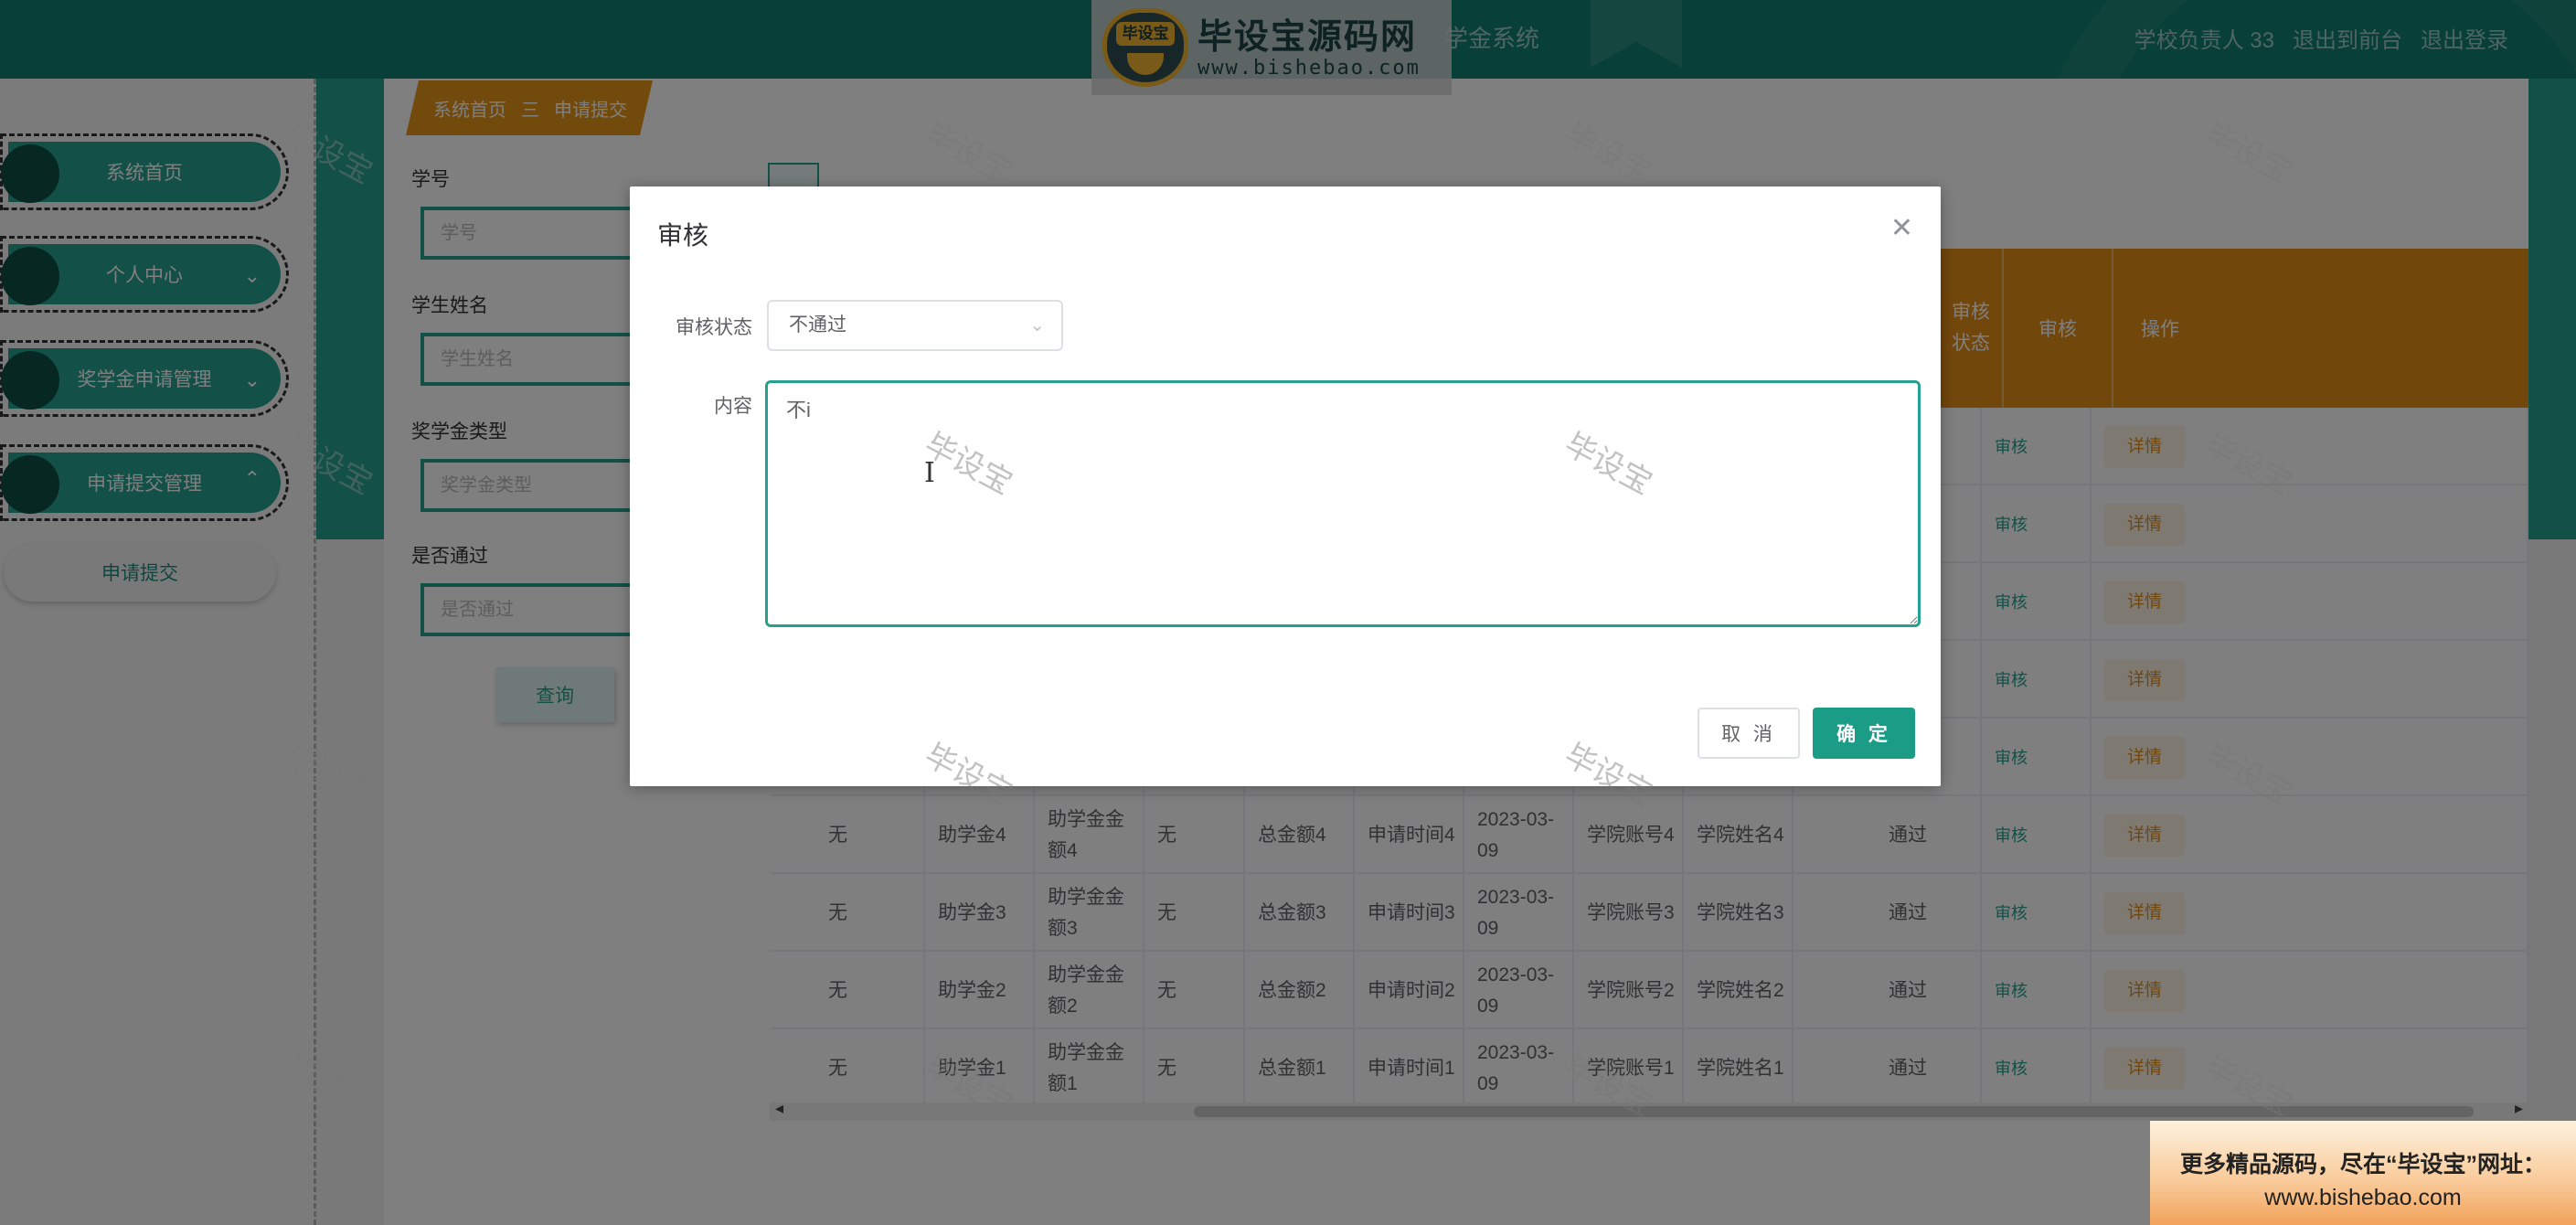 The image size is (2576, 1225). Describe the element at coordinates (929, 473) in the screenshot. I see `text-cursor-icon: I` at that location.